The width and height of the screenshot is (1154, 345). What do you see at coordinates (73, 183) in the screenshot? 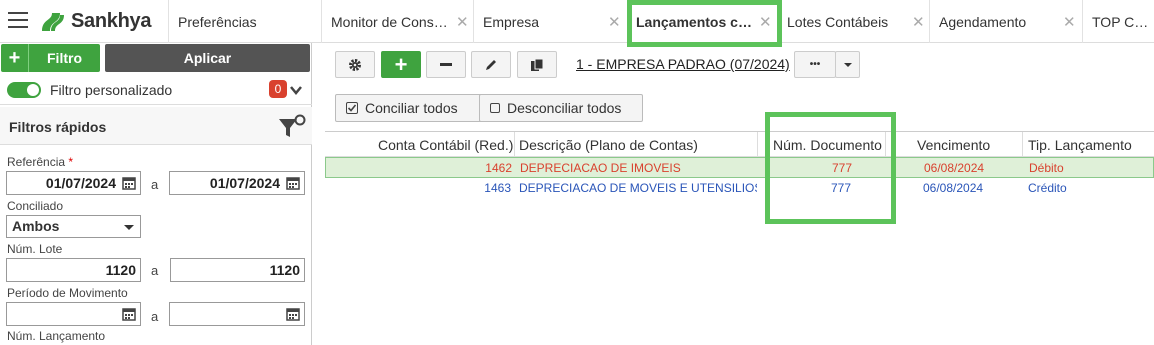
I see `referencia-from-input: 01/07/2024` at bounding box center [73, 183].